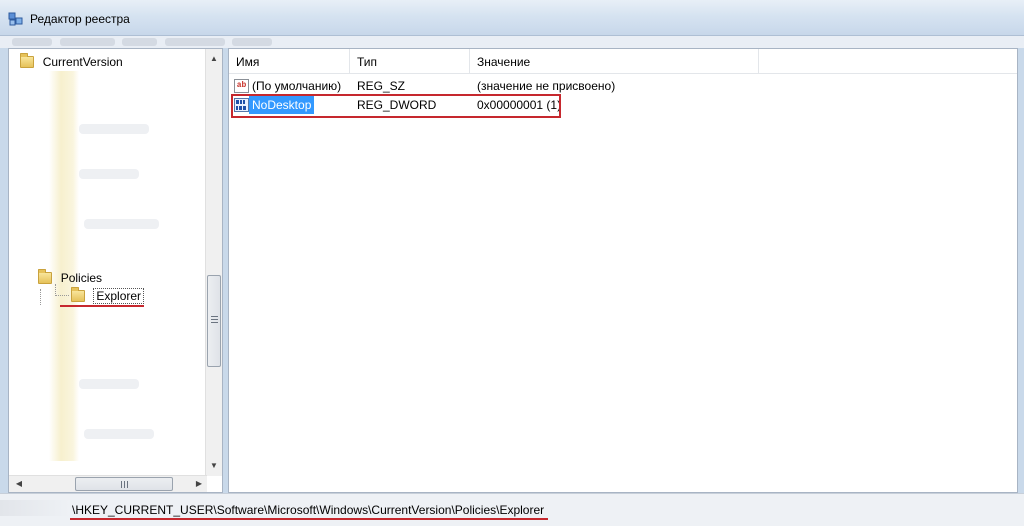  What do you see at coordinates (410, 61) in the screenshot?
I see `column-header-type: Тип` at bounding box center [410, 61].